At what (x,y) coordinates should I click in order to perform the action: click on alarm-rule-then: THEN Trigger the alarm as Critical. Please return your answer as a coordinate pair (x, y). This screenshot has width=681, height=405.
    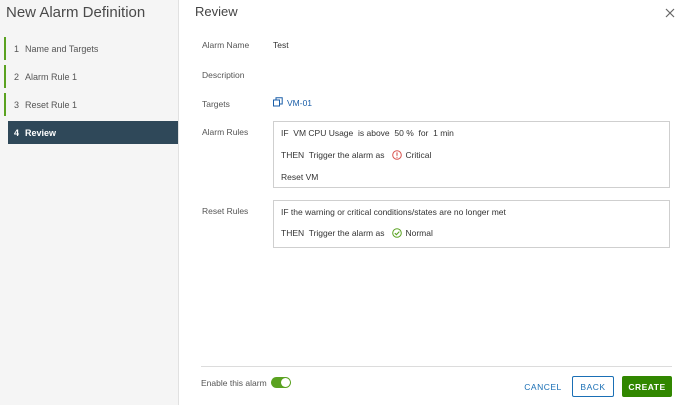
    Looking at the image, I should click on (356, 155).